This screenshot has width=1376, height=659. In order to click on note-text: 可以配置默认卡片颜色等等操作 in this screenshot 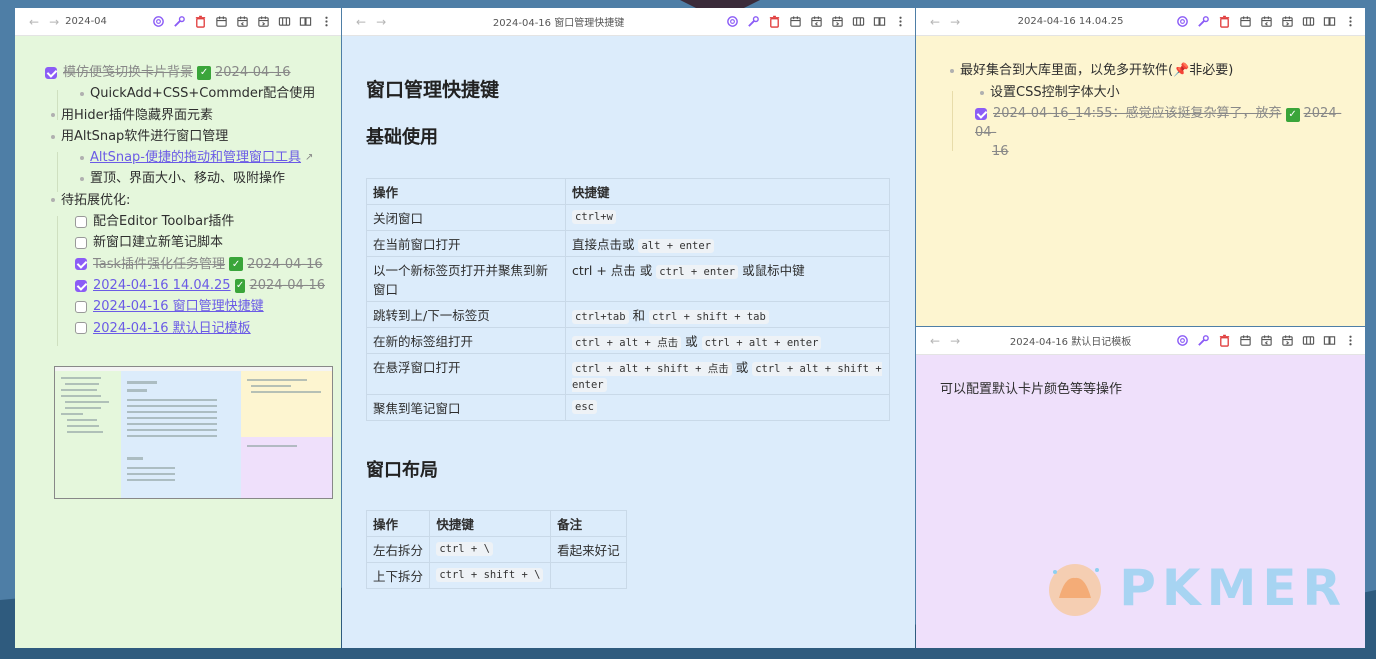, I will do `click(1031, 389)`.